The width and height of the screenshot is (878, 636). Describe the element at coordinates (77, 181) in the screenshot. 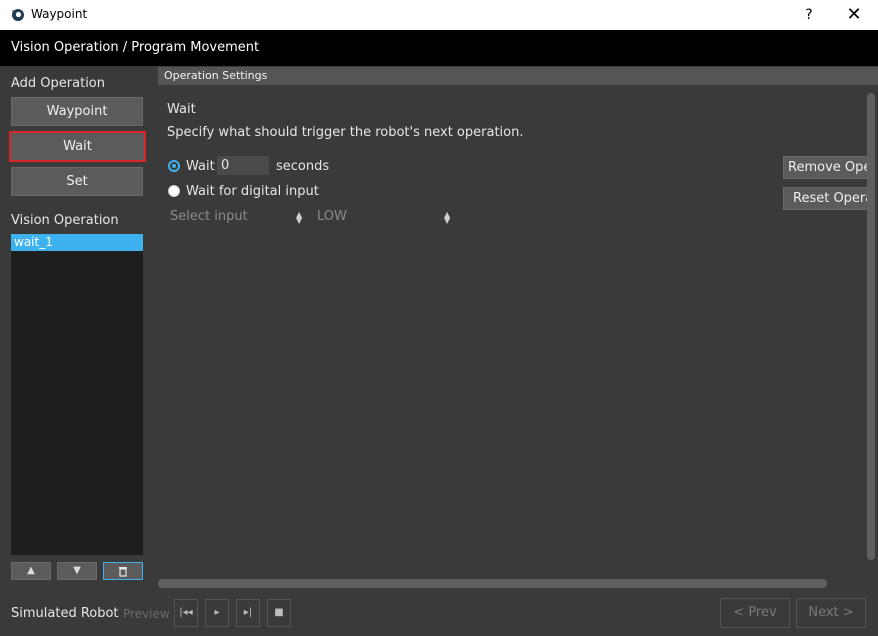

I see `add-set-button: Set` at that location.